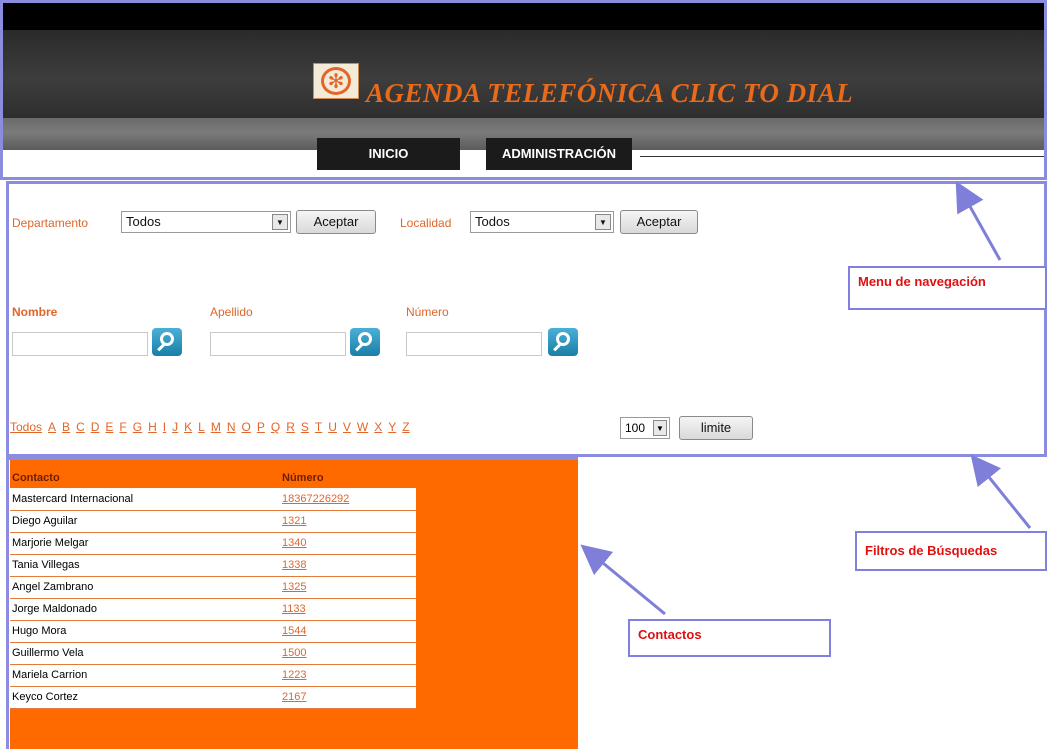 The width and height of the screenshot is (1047, 749). What do you see at coordinates (623, 580) in the screenshot?
I see `contacts-arrow` at bounding box center [623, 580].